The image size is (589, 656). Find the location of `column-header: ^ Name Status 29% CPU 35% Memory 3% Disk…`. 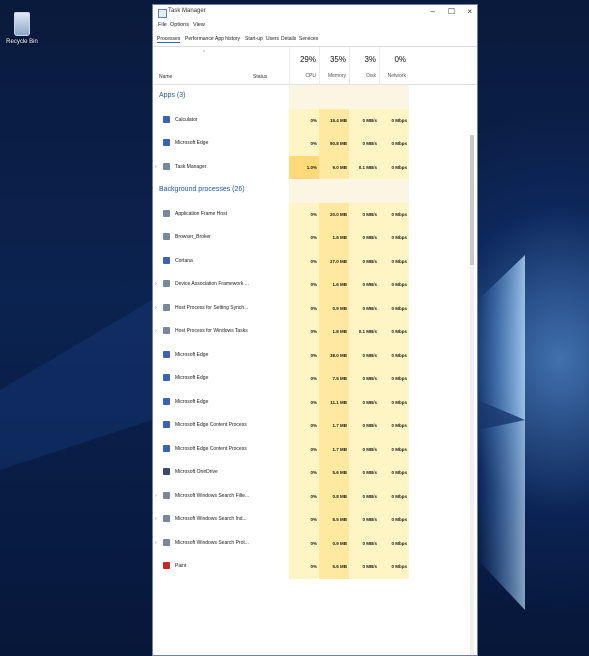

column-header: ^ Name Status 29% CPU 35% Memory 3% Disk… is located at coordinates (315, 66).